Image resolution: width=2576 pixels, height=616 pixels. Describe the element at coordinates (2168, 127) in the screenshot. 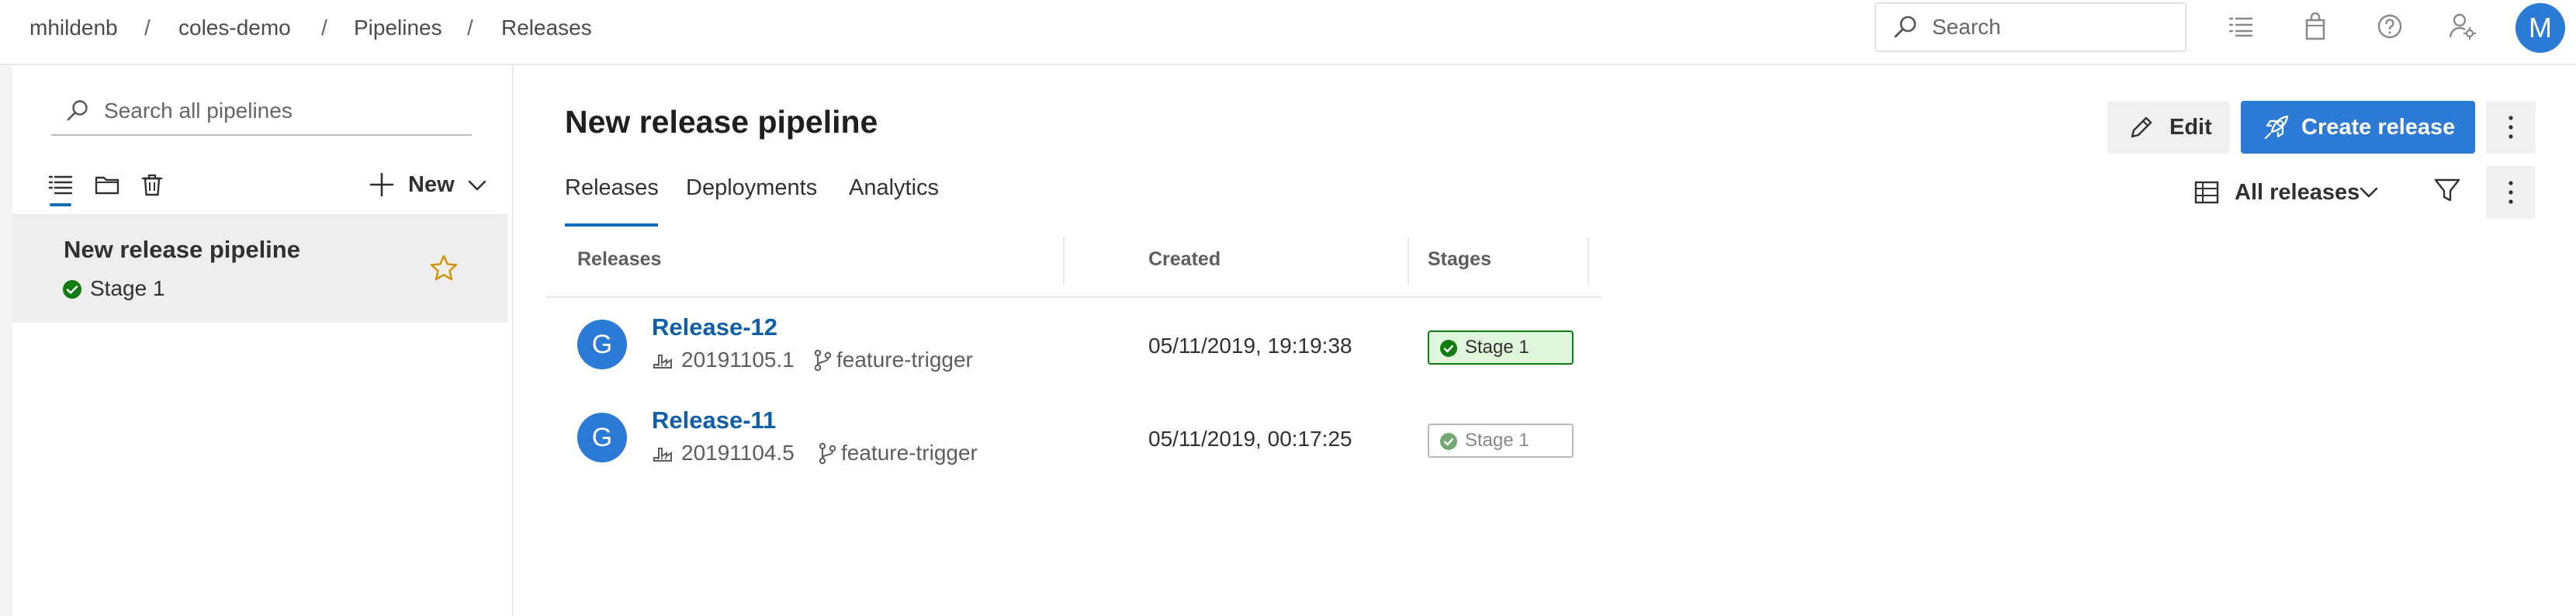

I see `edit-button: Edit` at that location.